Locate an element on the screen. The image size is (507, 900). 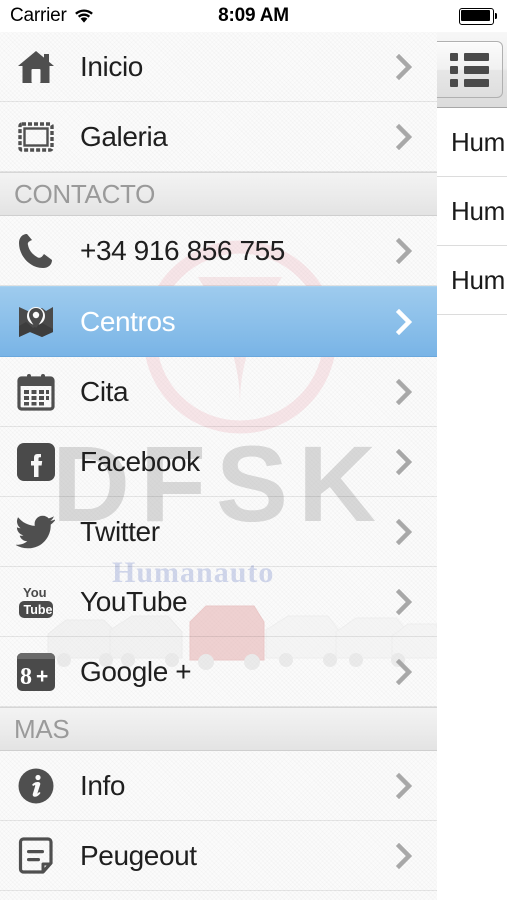
youtube-icon: You Tube is located at coordinates (36, 602).